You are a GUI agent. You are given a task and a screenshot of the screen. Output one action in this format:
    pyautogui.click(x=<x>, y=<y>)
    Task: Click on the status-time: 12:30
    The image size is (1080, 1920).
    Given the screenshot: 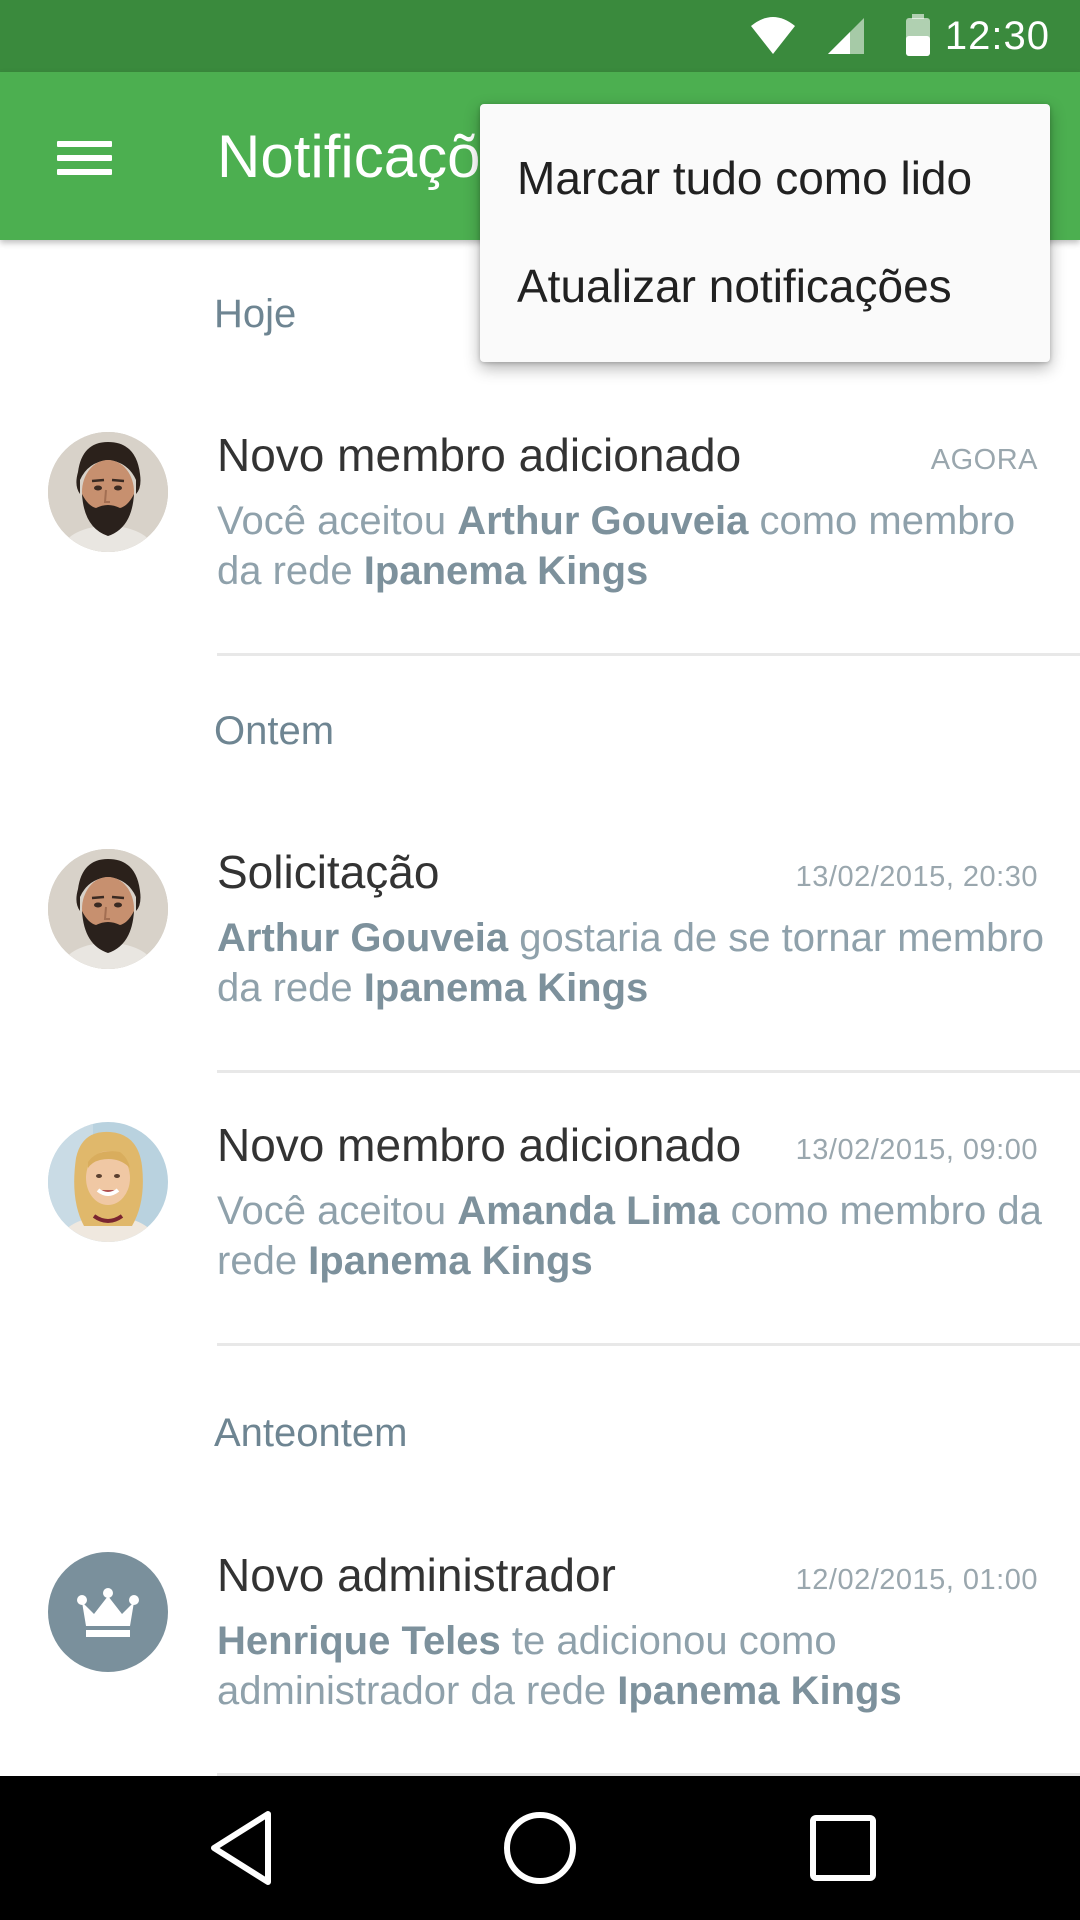 What is the action you would take?
    pyautogui.click(x=997, y=36)
    